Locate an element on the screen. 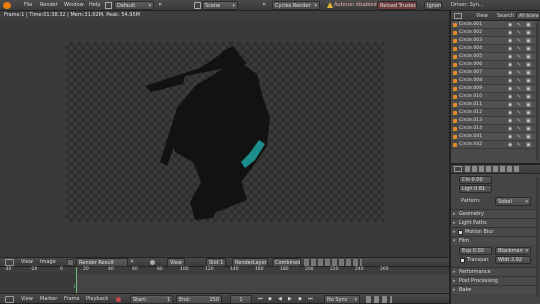  timeline-editor-icon is located at coordinates (9, 299).